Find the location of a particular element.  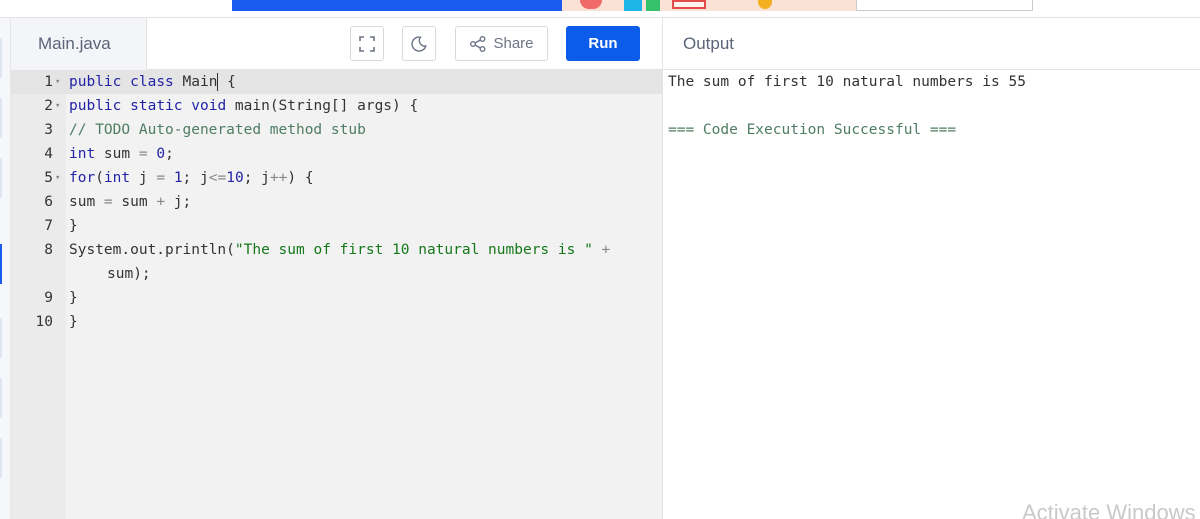

run-button: Run is located at coordinates (603, 43).